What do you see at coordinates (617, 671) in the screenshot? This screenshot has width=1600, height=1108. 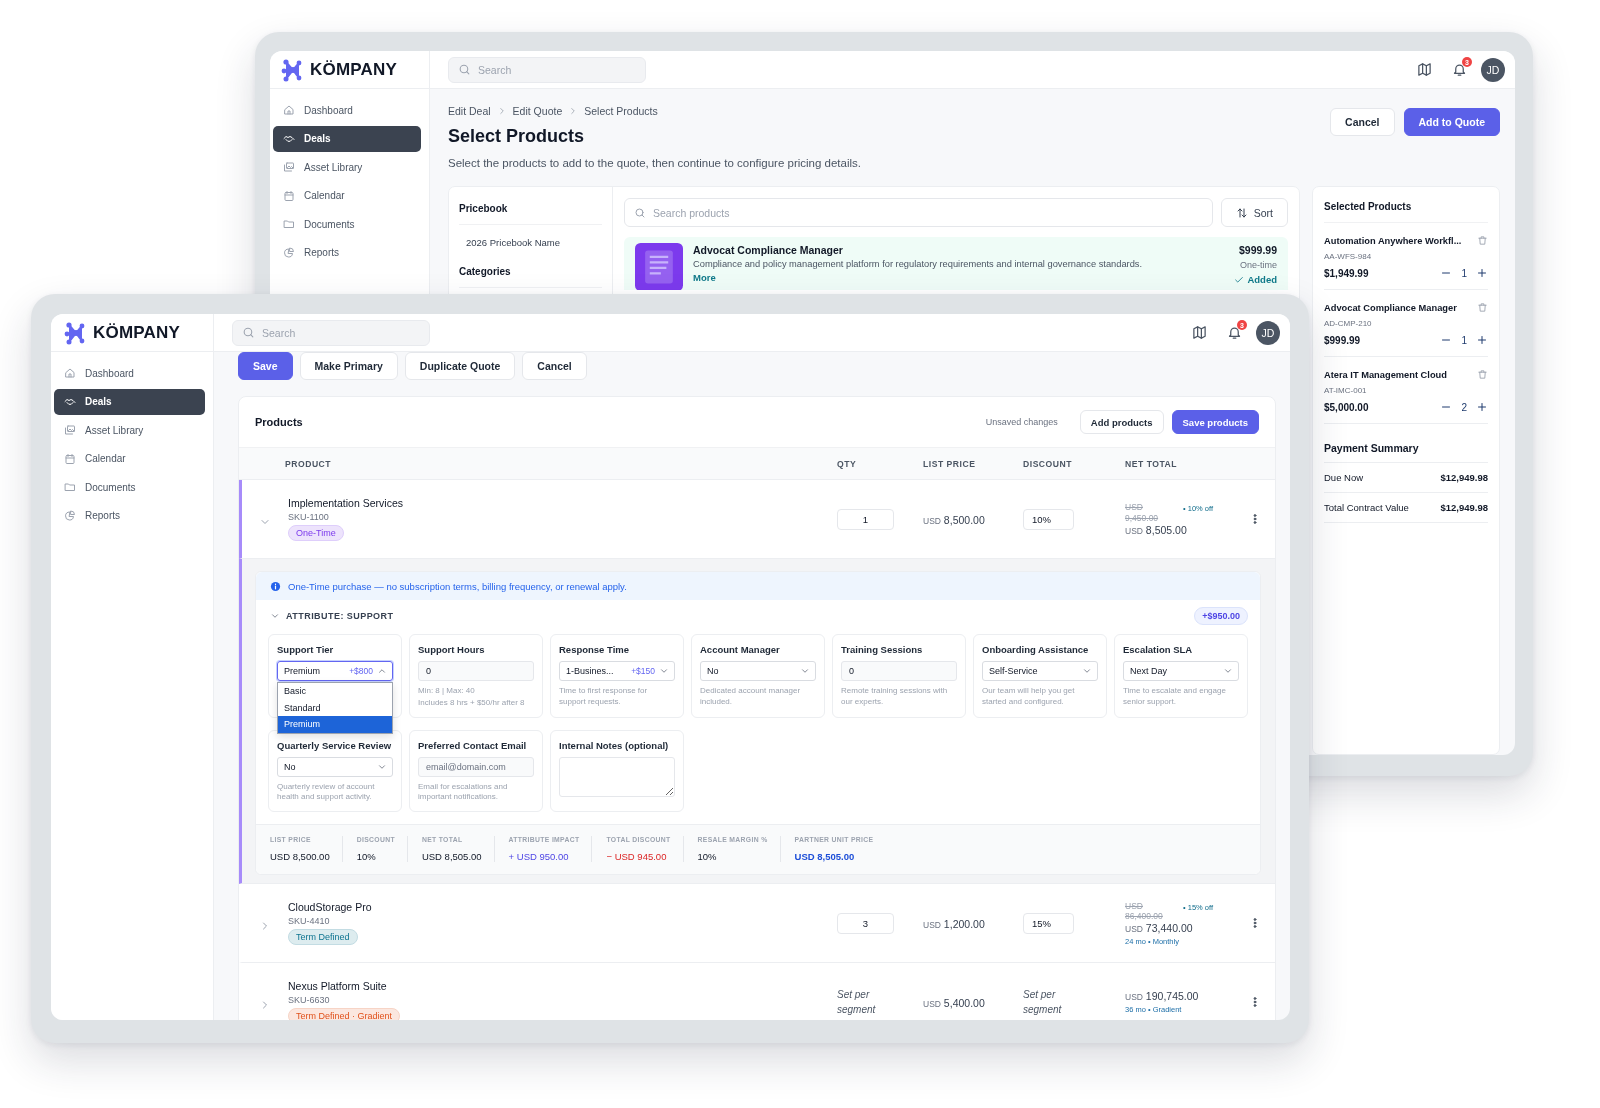 I see `select-field: 1-Busines... +$150` at bounding box center [617, 671].